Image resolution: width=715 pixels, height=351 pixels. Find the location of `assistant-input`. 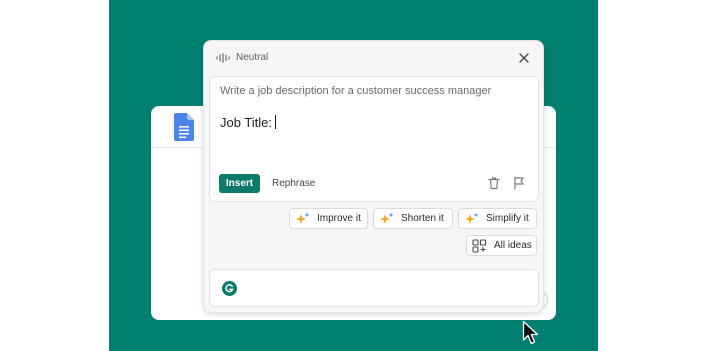

assistant-input is located at coordinates (374, 288).